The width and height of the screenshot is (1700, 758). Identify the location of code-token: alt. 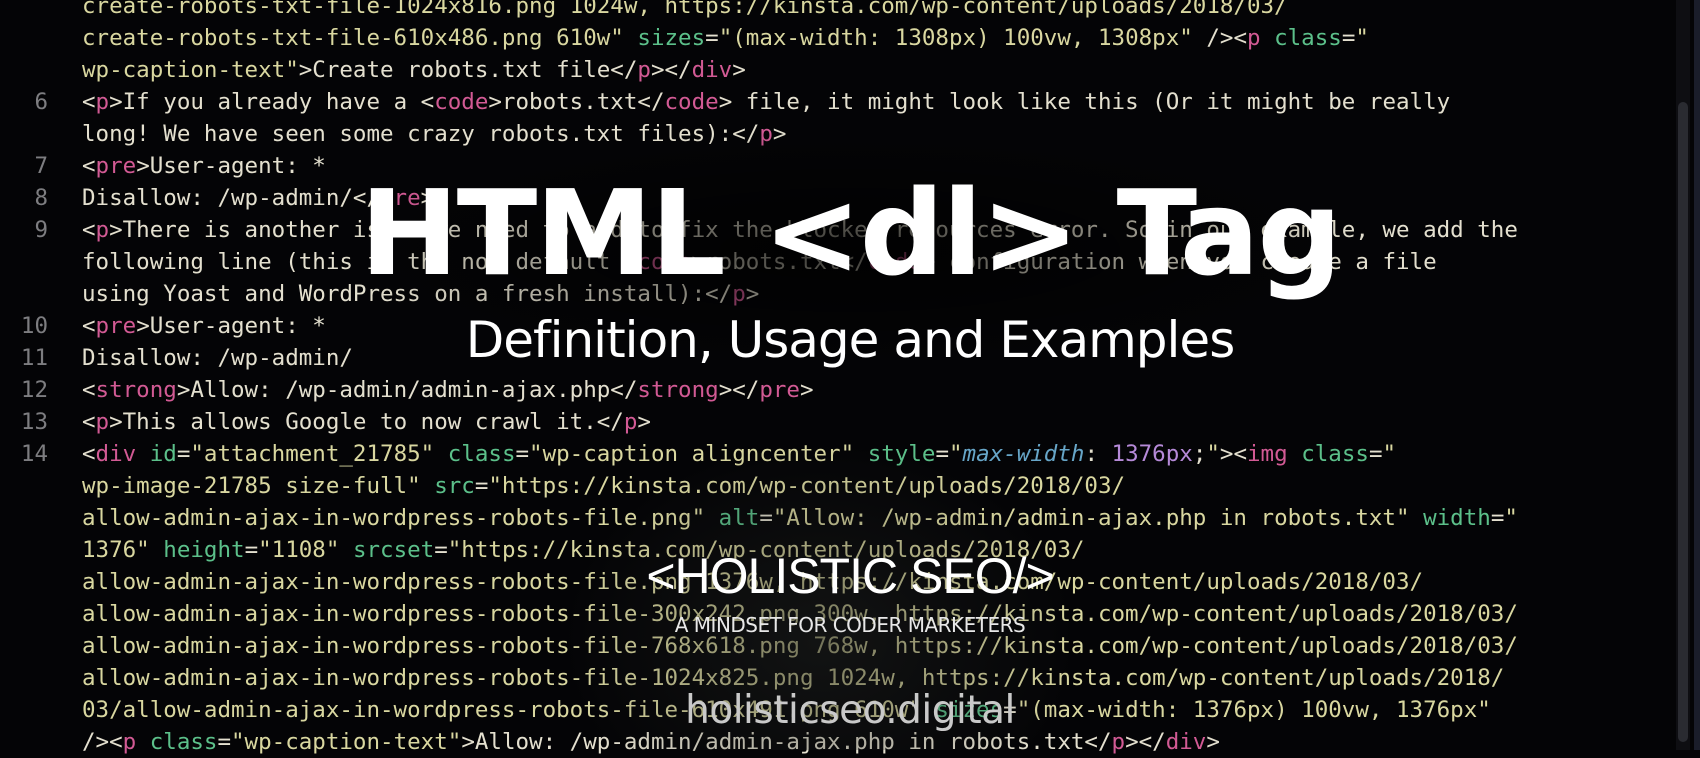
(739, 518).